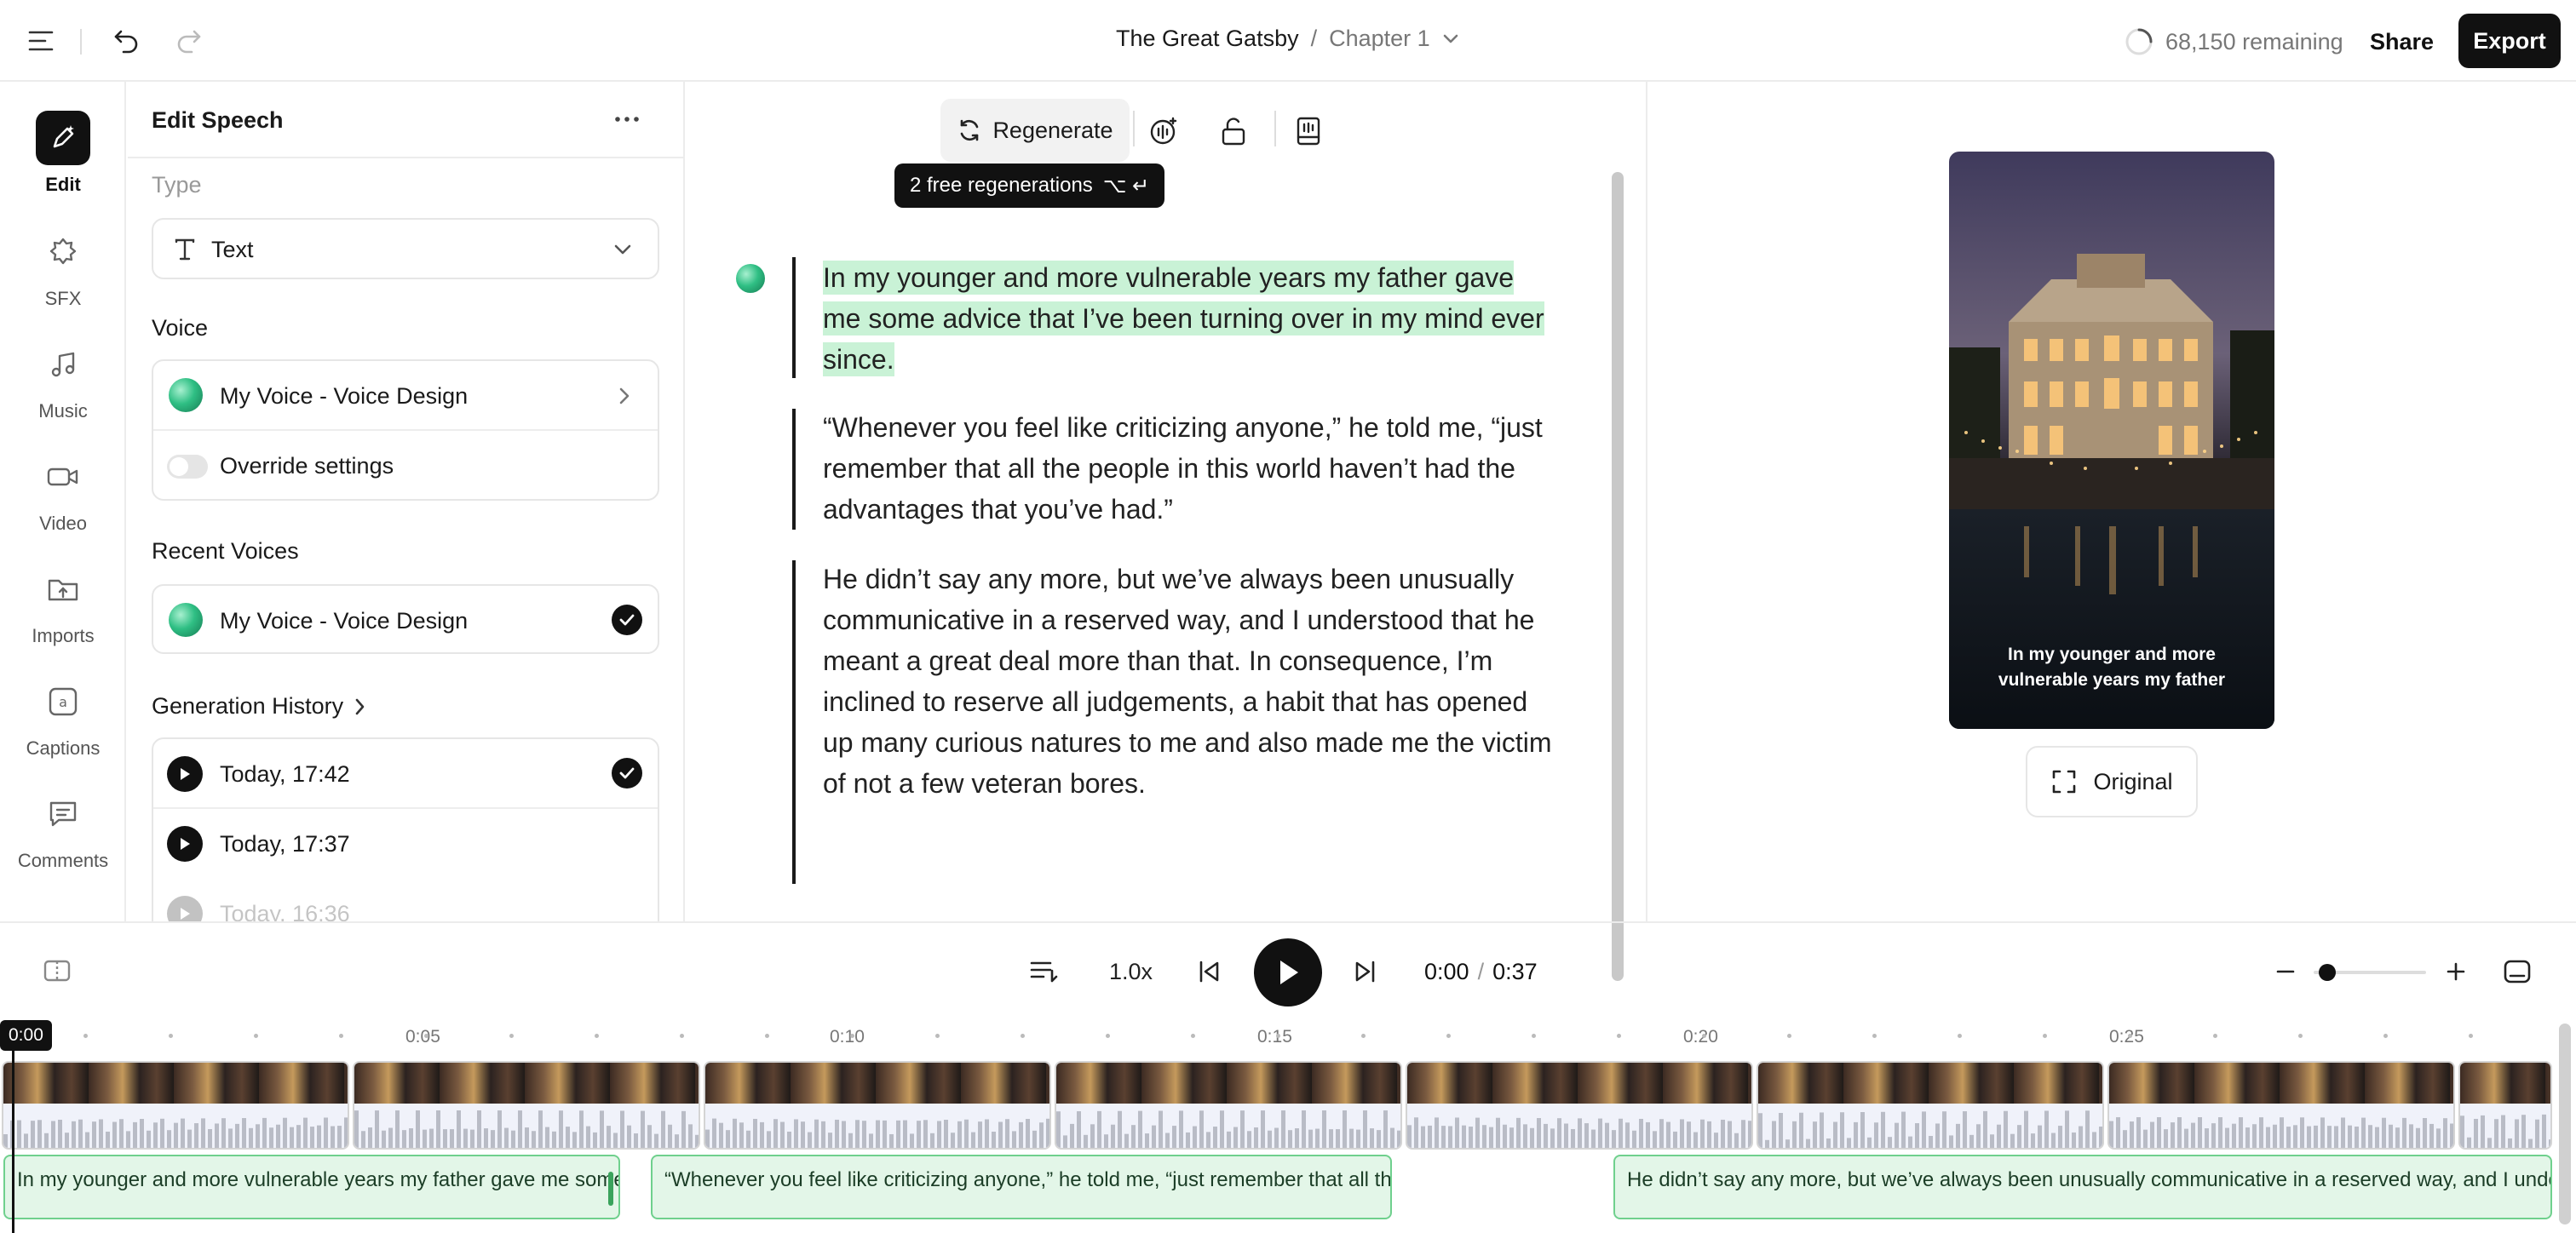 The image size is (2576, 1233). What do you see at coordinates (405, 774) in the screenshot?
I see `history-item: Today, 17:42` at bounding box center [405, 774].